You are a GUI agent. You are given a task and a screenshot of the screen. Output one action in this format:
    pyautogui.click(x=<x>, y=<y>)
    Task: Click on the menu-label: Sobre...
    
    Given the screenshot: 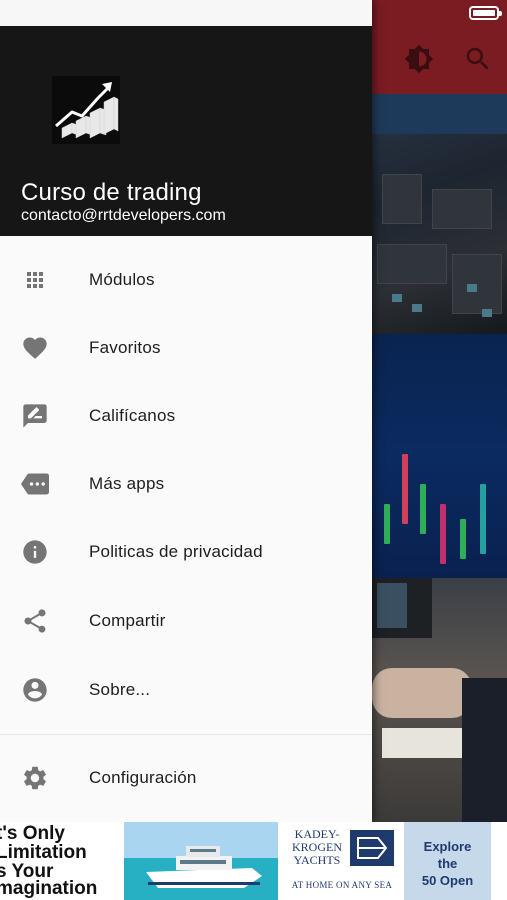 What is the action you would take?
    pyautogui.click(x=120, y=689)
    